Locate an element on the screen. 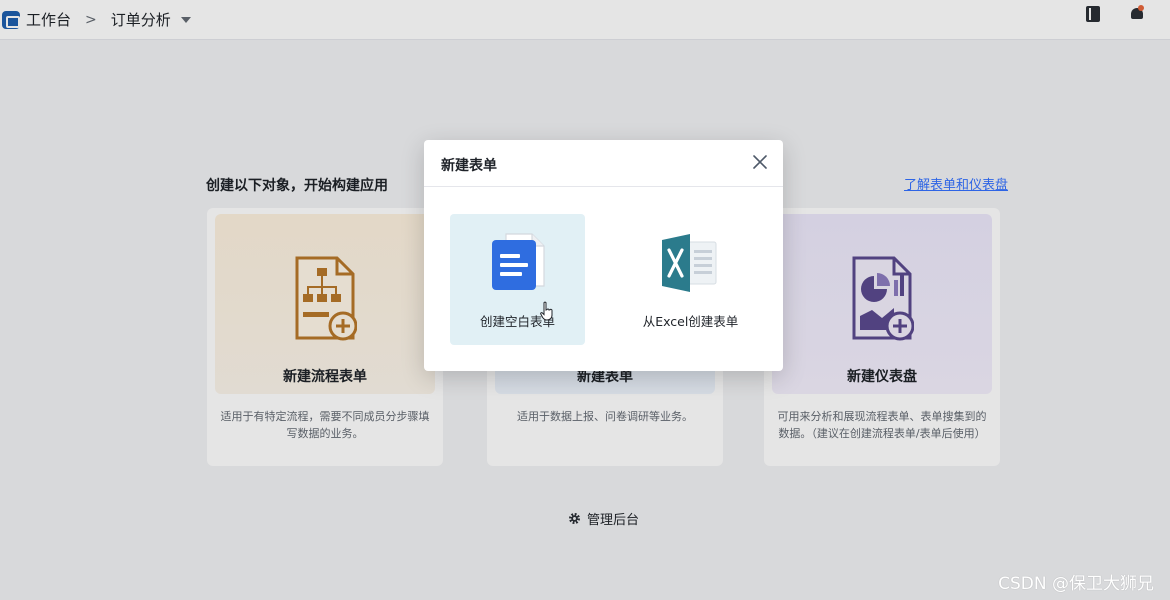 This screenshot has width=1170, height=600. create-from-excel-option: 从Excel创建表单 is located at coordinates (690, 279).